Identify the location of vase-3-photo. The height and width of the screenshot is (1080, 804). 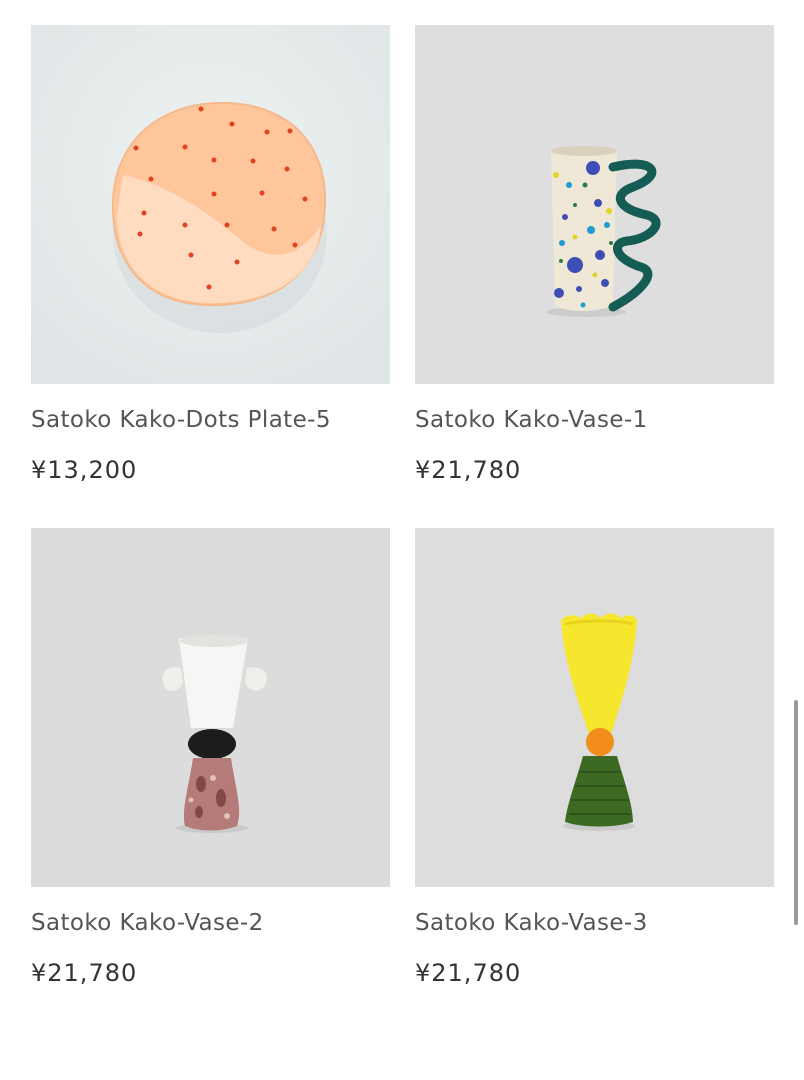
(594, 707).